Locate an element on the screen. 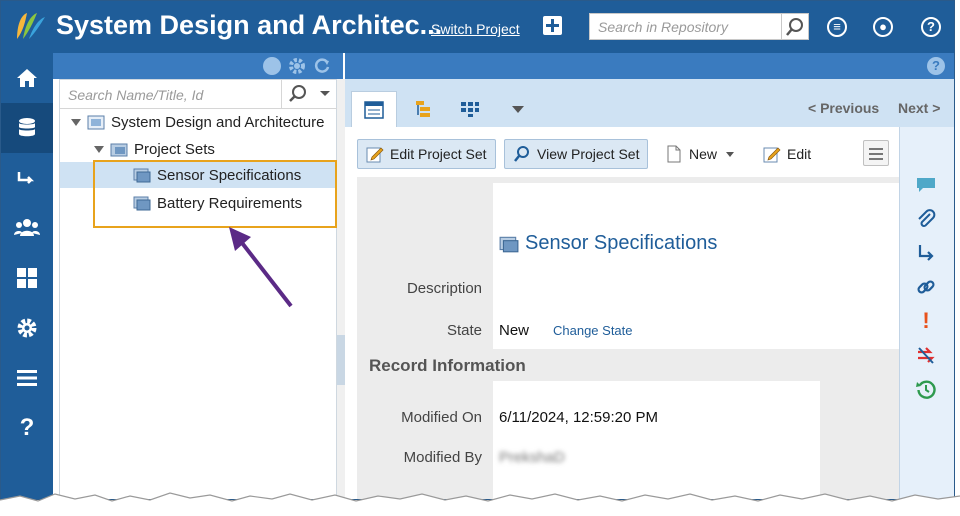 The image size is (960, 516). tree-search-input: Search Name/Title, Id is located at coordinates (171, 94).